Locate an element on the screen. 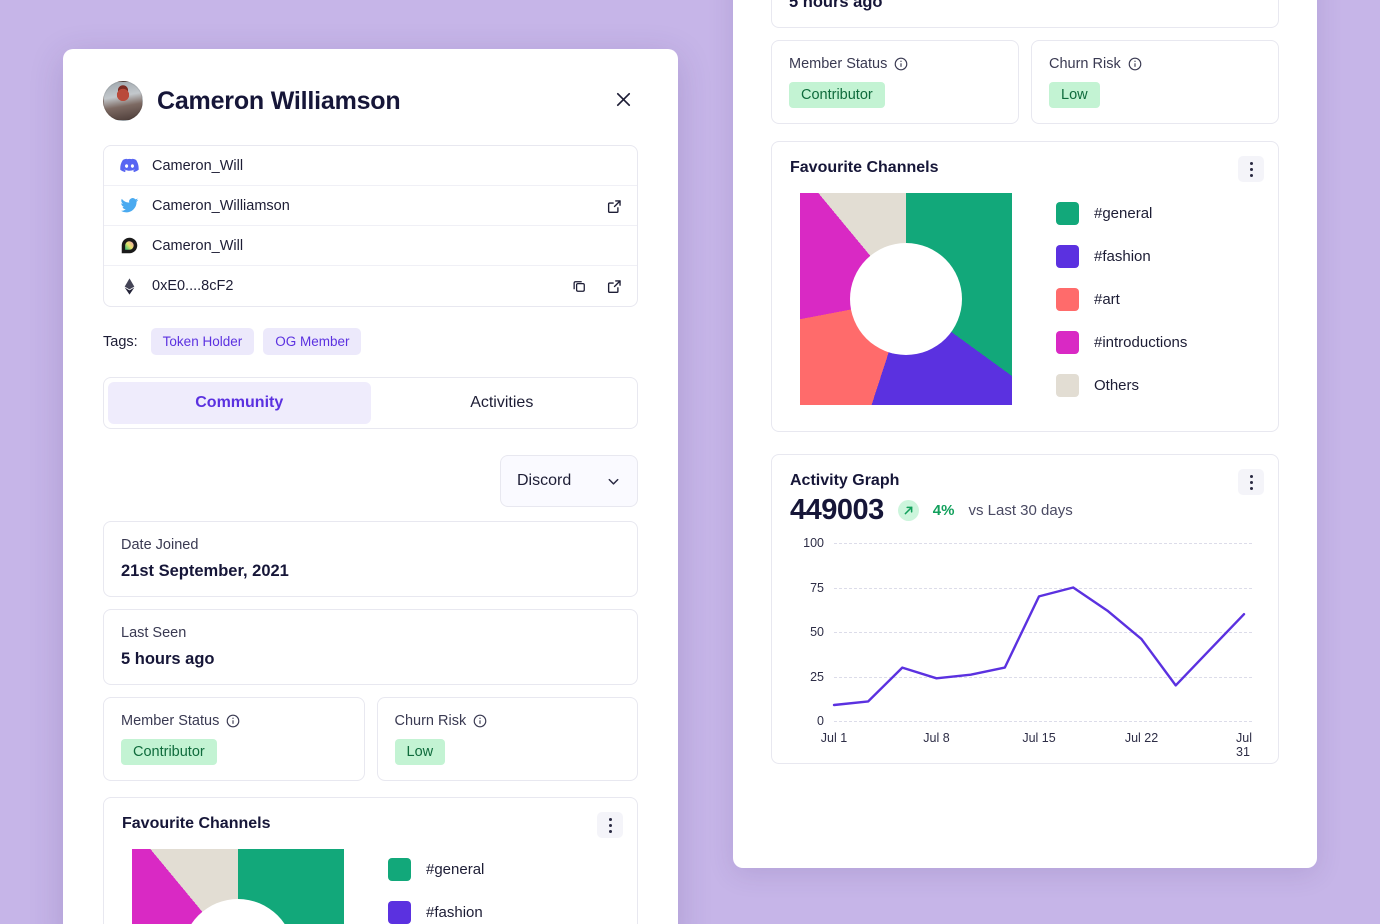 This screenshot has width=1380, height=924. last-seen-card: Last Seen 5 hours ago is located at coordinates (370, 647).